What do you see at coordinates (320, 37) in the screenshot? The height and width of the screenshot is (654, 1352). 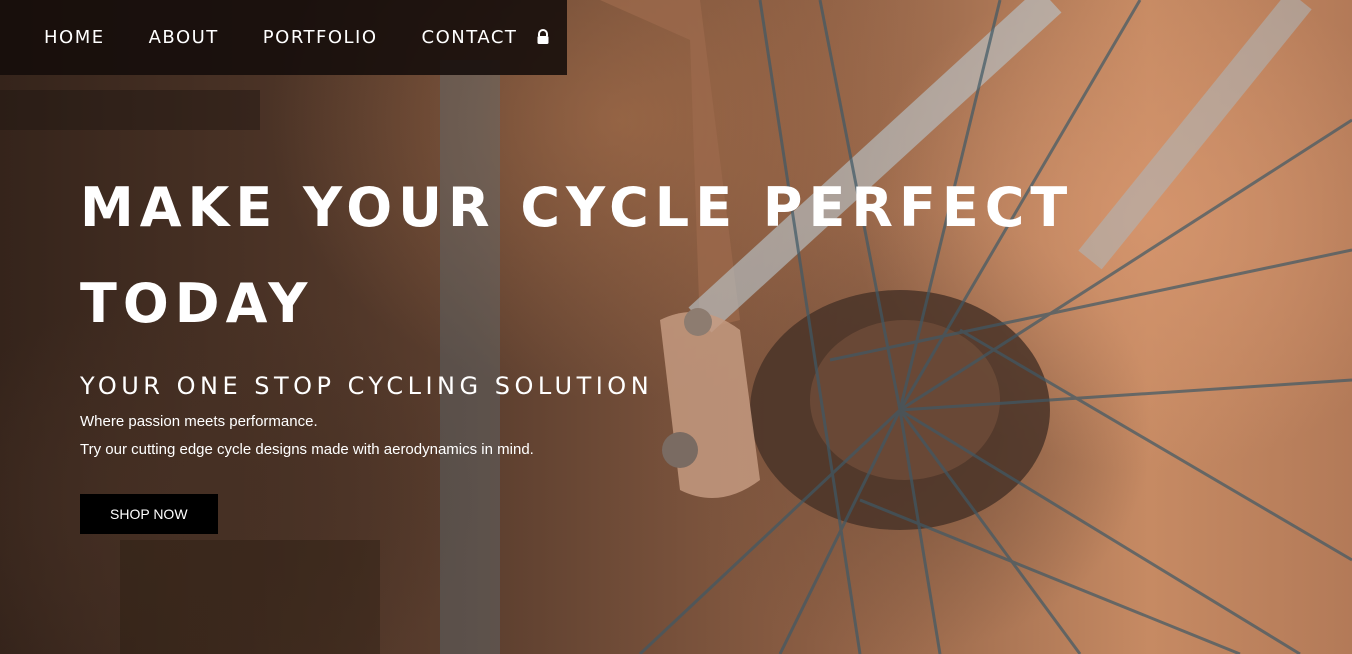 I see `nav-portfolio: PORTFOLIO` at bounding box center [320, 37].